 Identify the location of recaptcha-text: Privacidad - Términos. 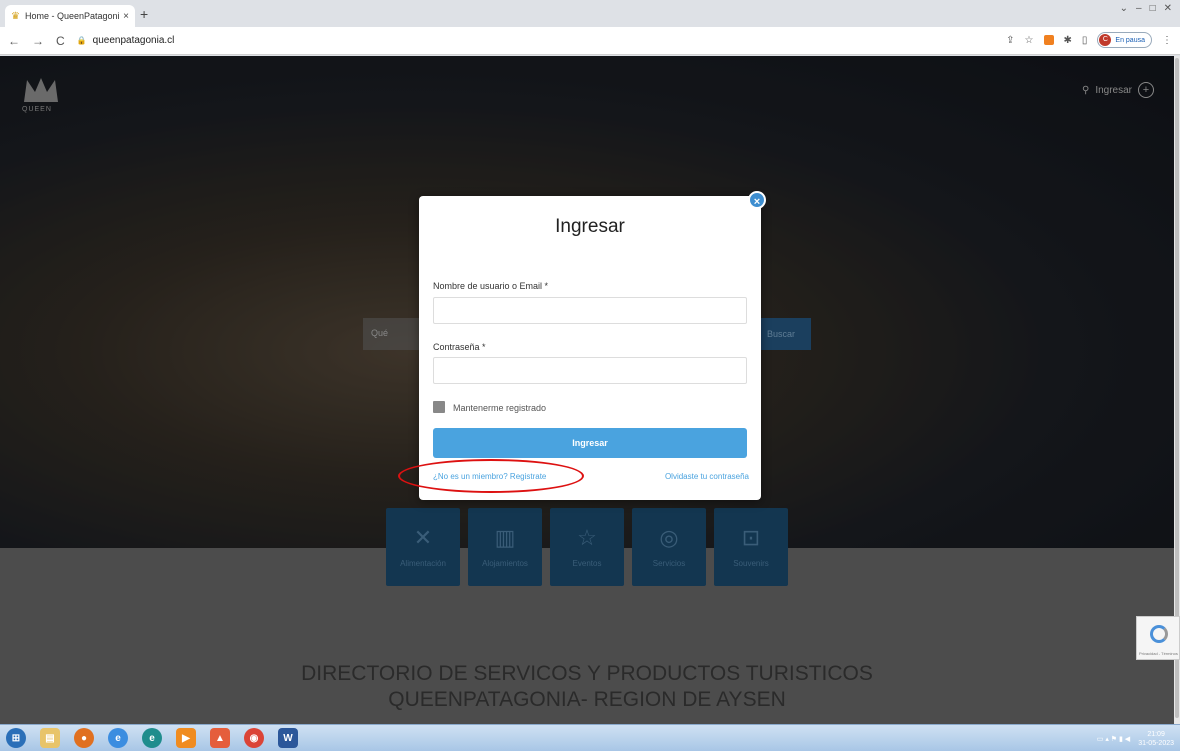
(1158, 653).